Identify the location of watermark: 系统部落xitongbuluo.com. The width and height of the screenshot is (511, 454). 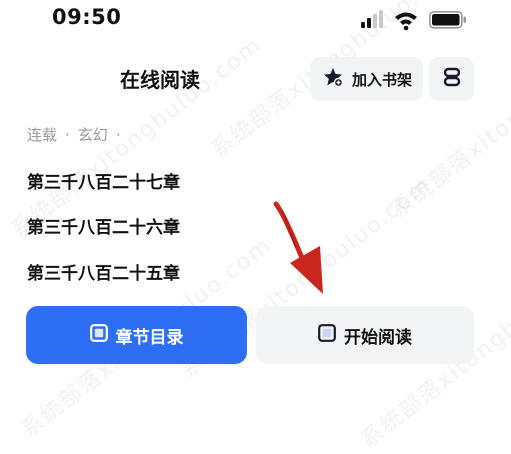
(448, 118).